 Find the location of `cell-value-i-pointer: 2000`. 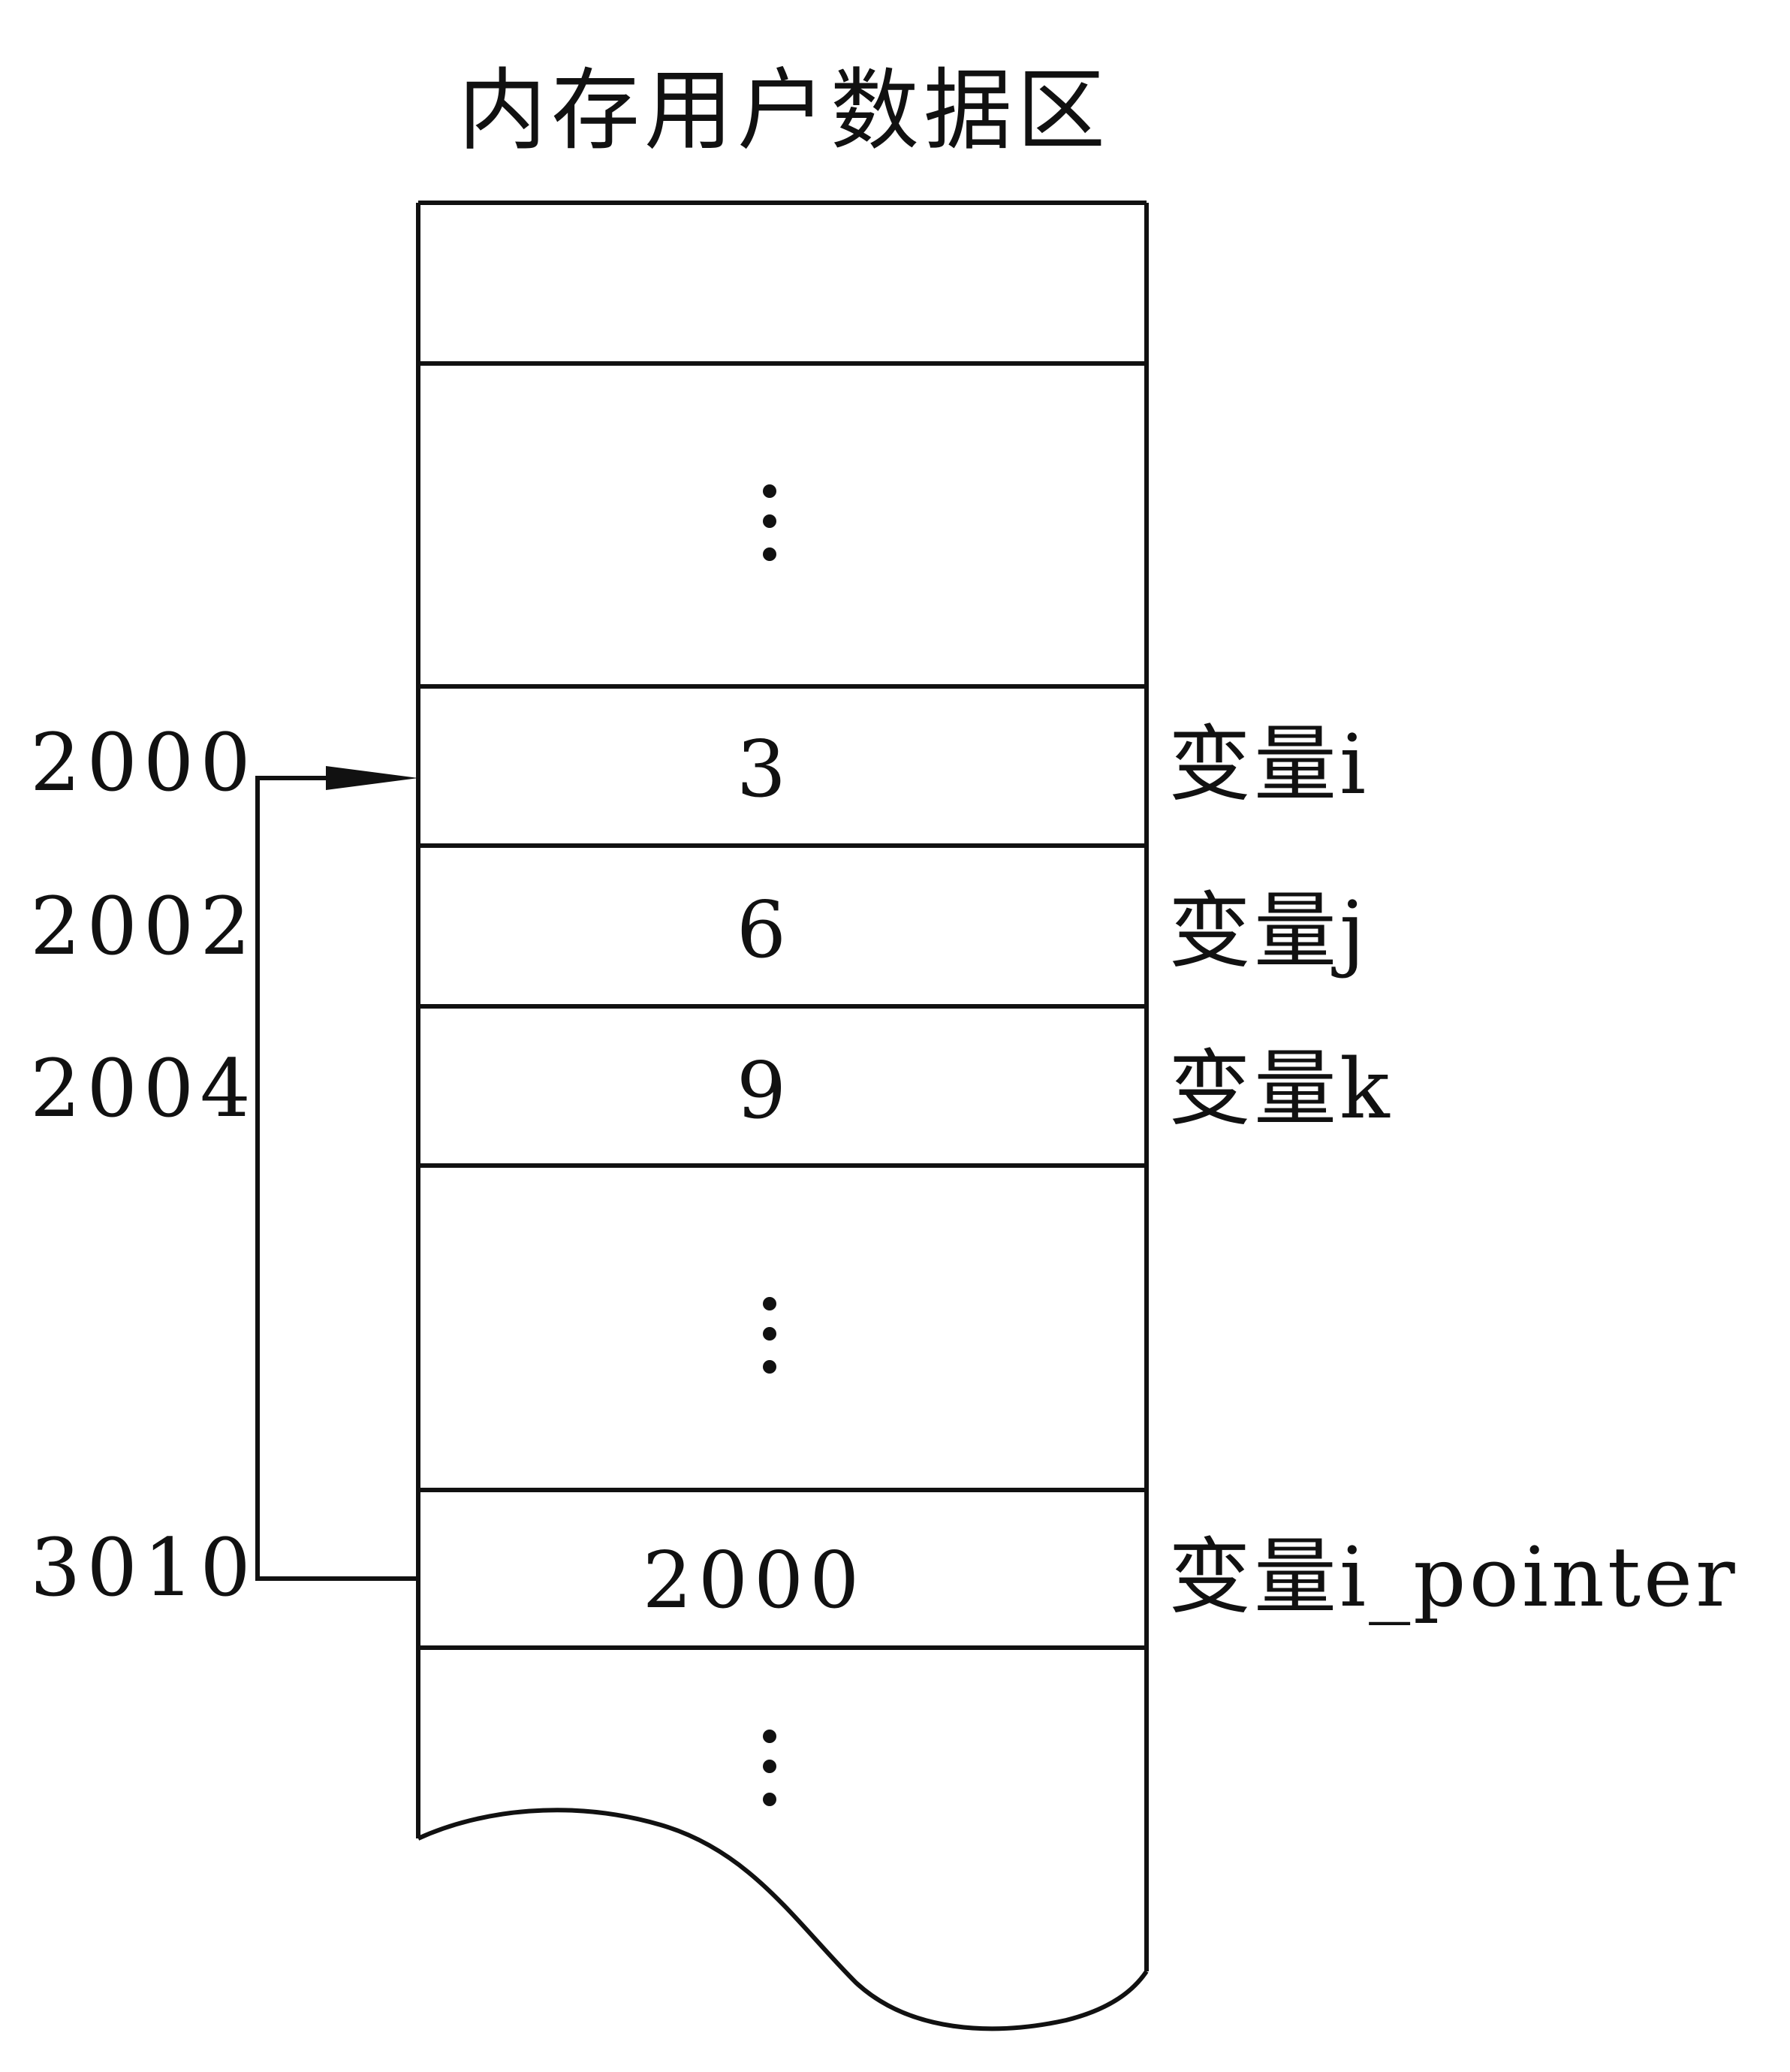

cell-value-i-pointer: 2000 is located at coordinates (754, 1580).